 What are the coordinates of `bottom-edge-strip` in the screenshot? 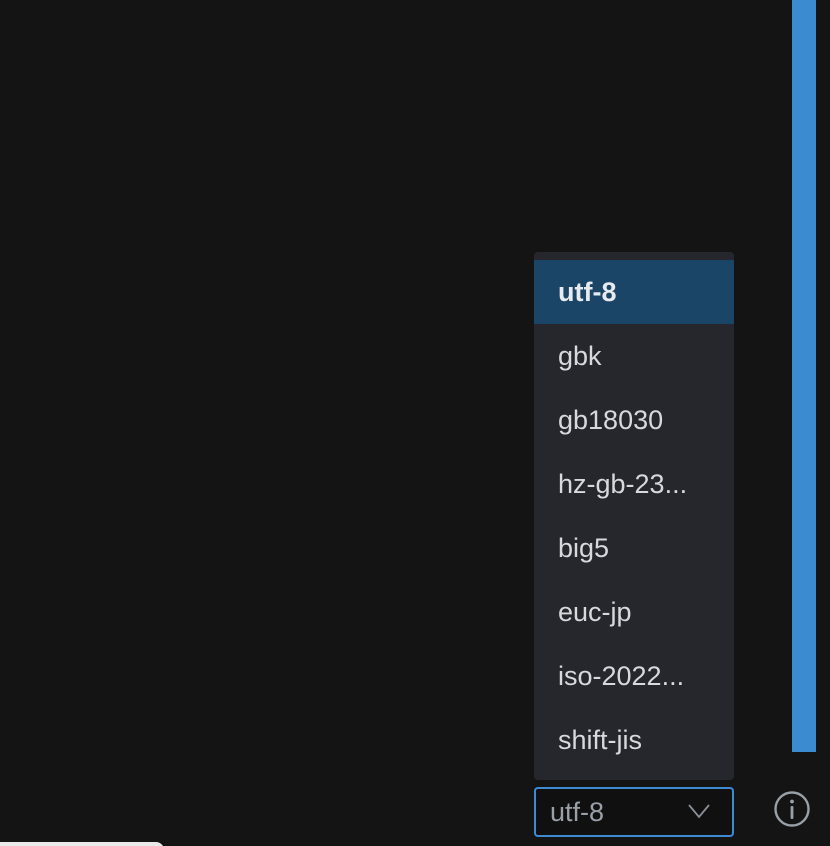 It's located at (82, 844).